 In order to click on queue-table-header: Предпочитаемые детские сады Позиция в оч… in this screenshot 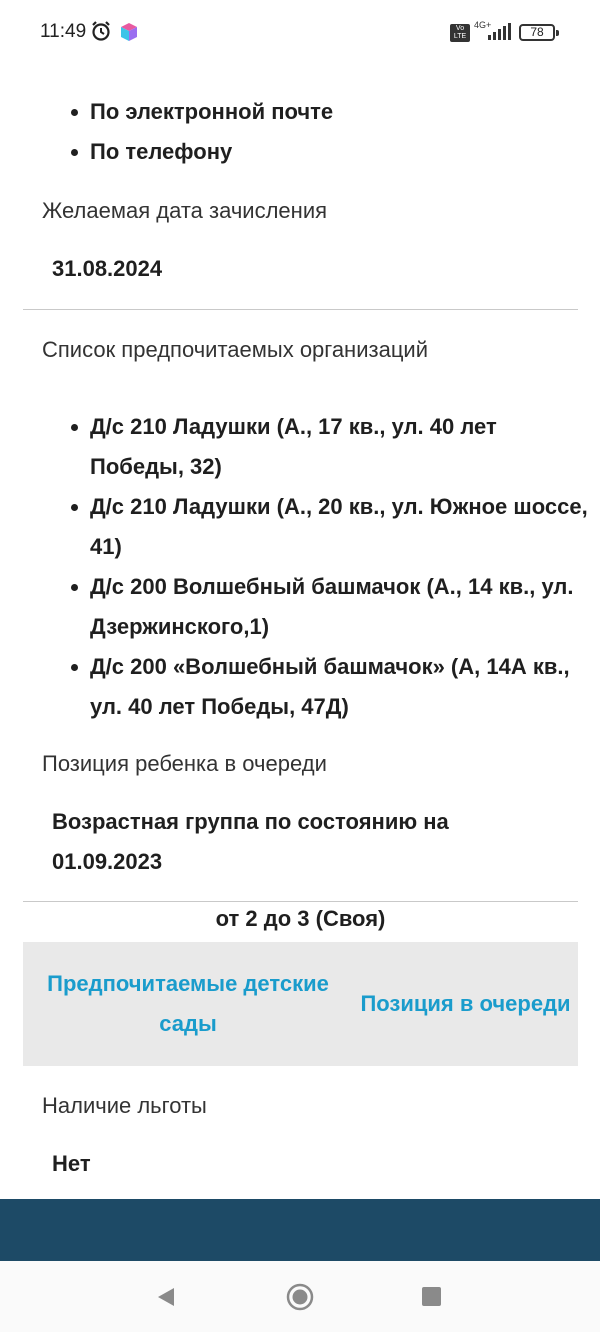, I will do `click(300, 1004)`.